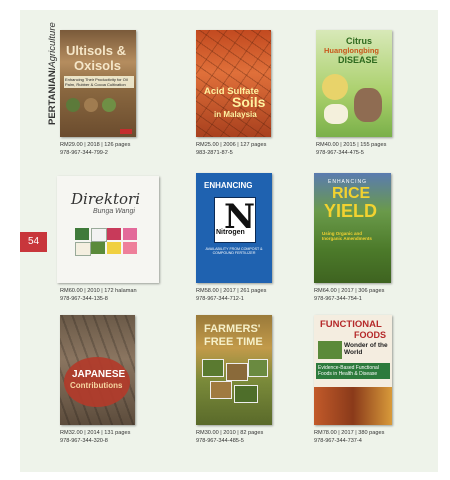  What do you see at coordinates (338, 299) in the screenshot?
I see `book-isbn: 978-967-344-754-1` at bounding box center [338, 299].